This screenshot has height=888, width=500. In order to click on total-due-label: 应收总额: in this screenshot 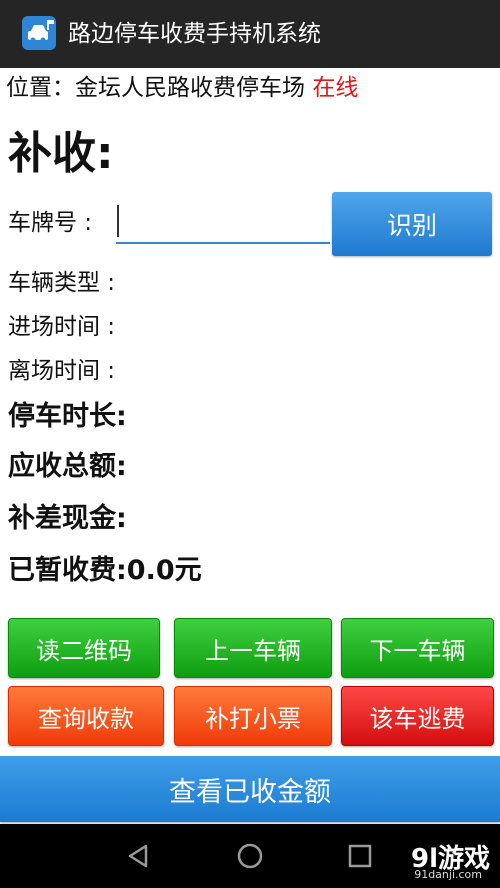, I will do `click(67, 466)`.